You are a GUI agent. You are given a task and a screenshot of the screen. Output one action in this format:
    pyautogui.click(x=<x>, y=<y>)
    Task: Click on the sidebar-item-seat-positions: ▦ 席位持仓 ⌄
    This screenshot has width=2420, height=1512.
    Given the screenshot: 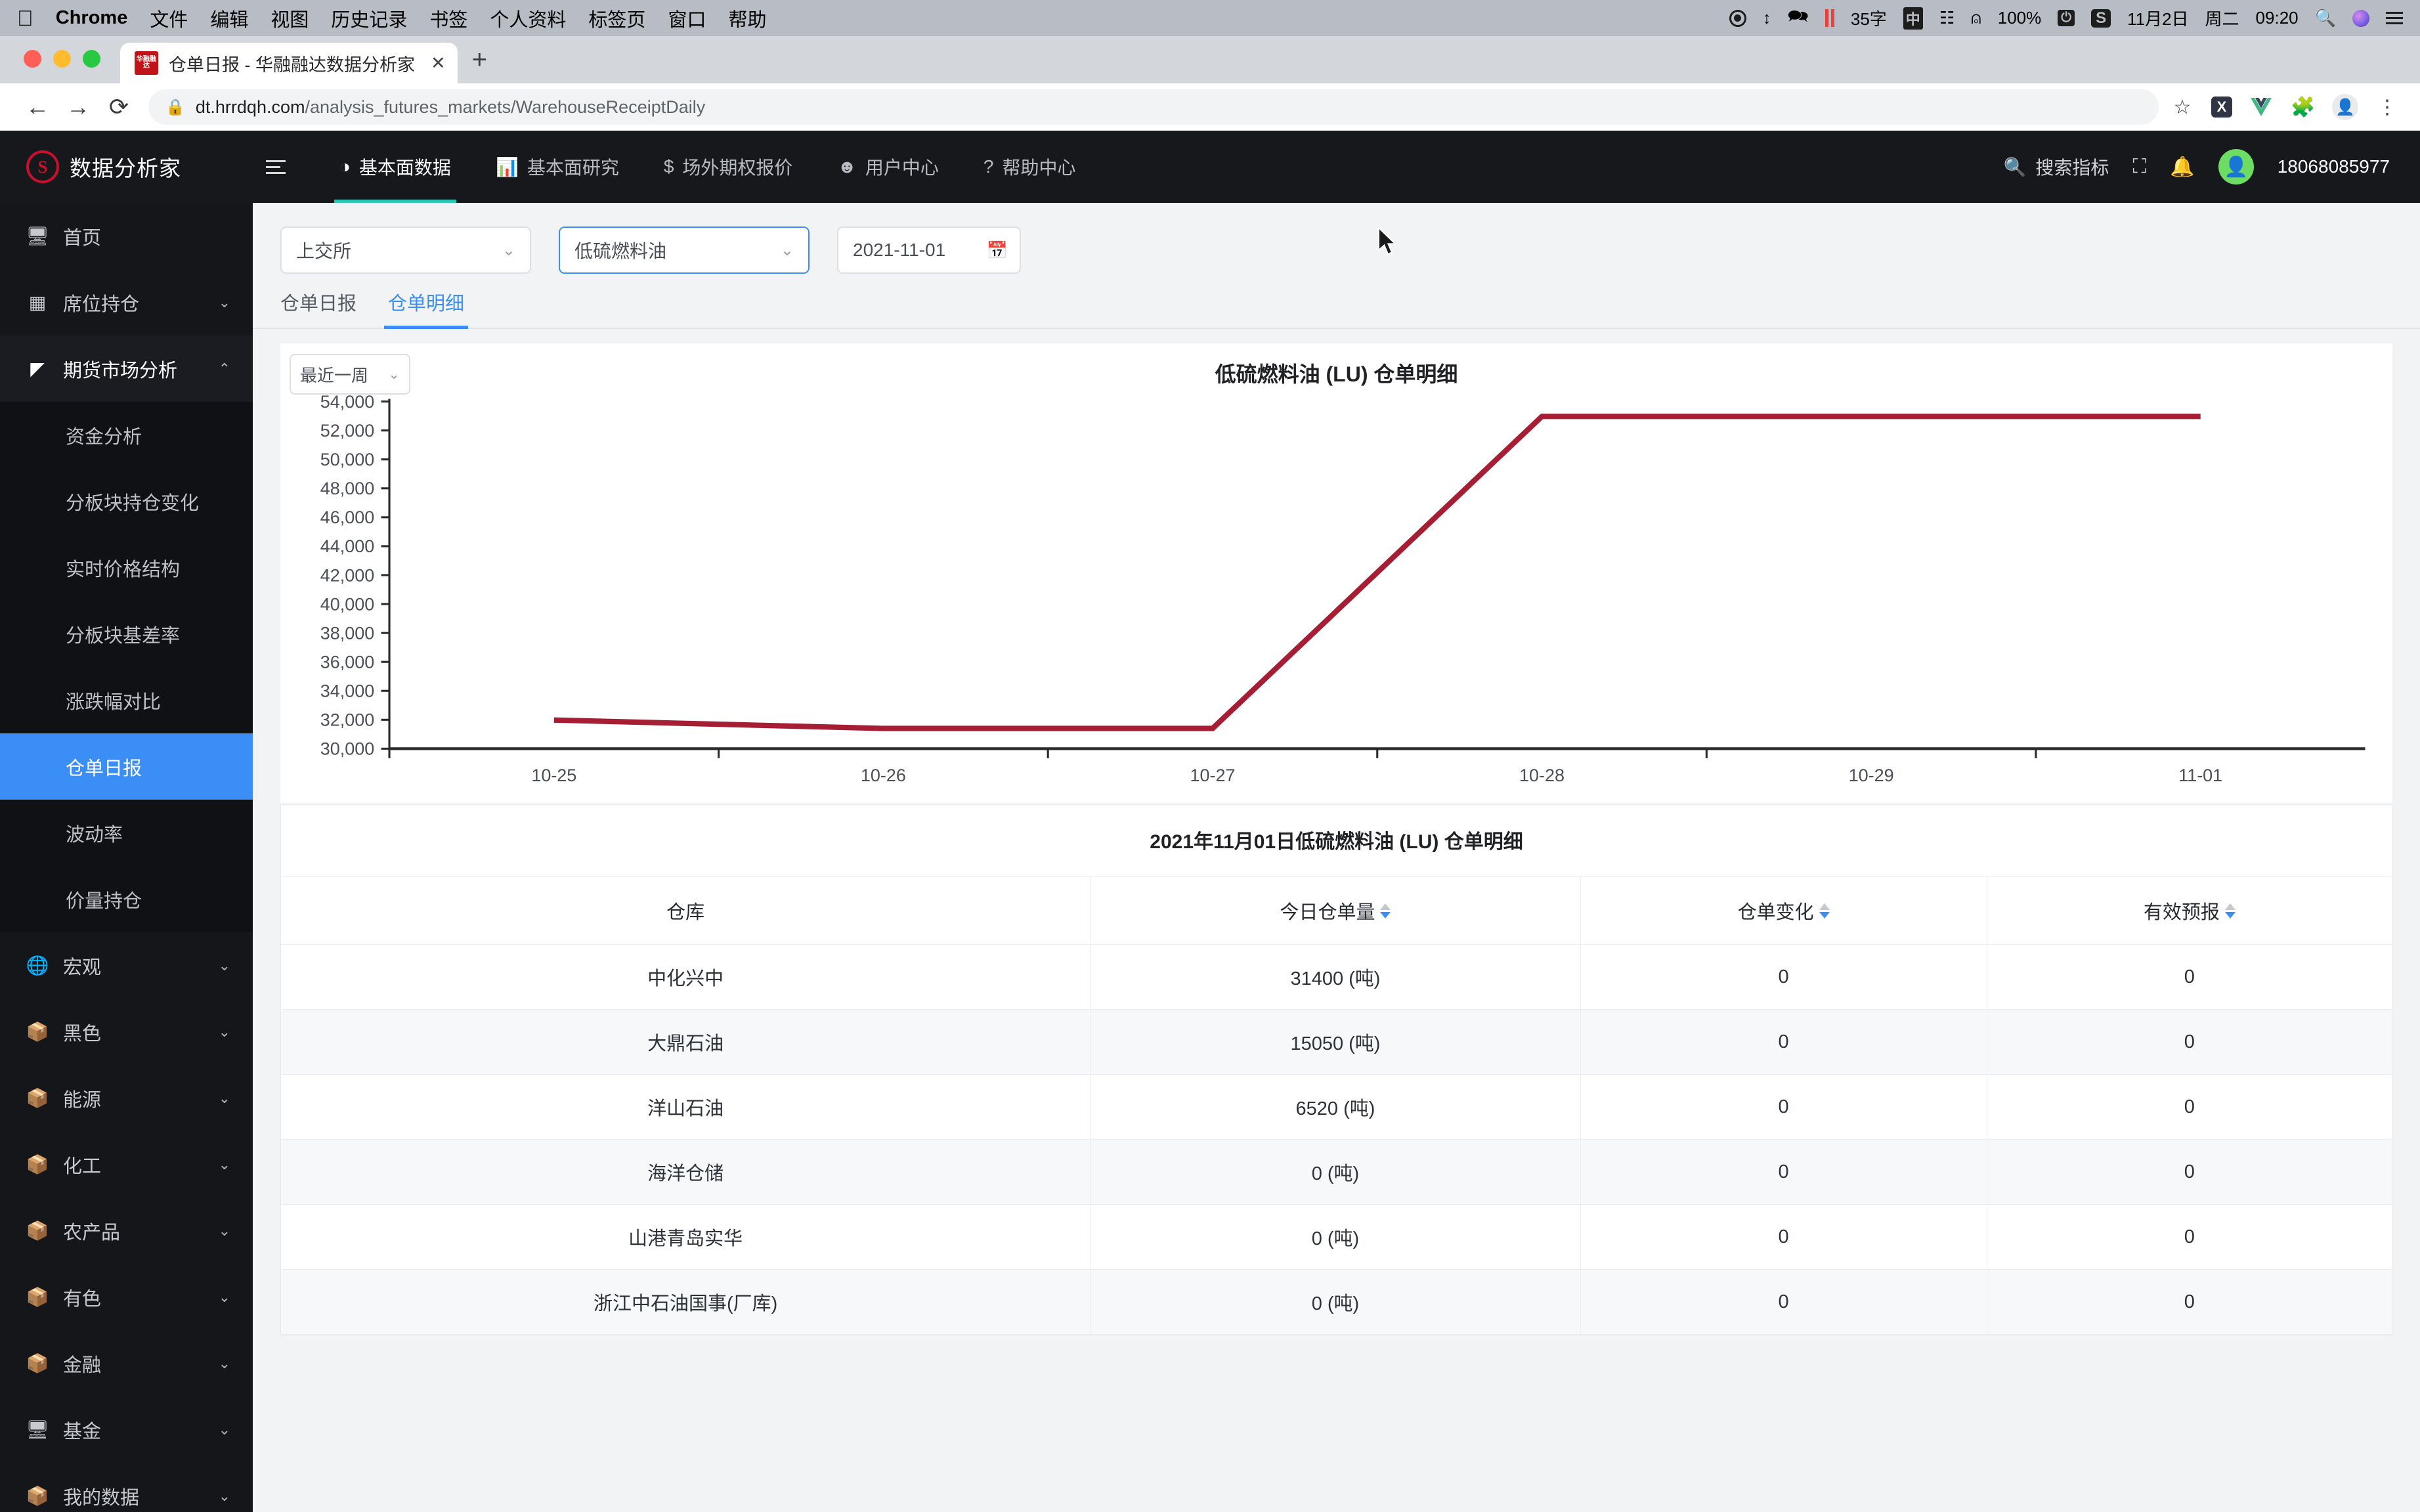 What is the action you would take?
    pyautogui.click(x=126, y=302)
    